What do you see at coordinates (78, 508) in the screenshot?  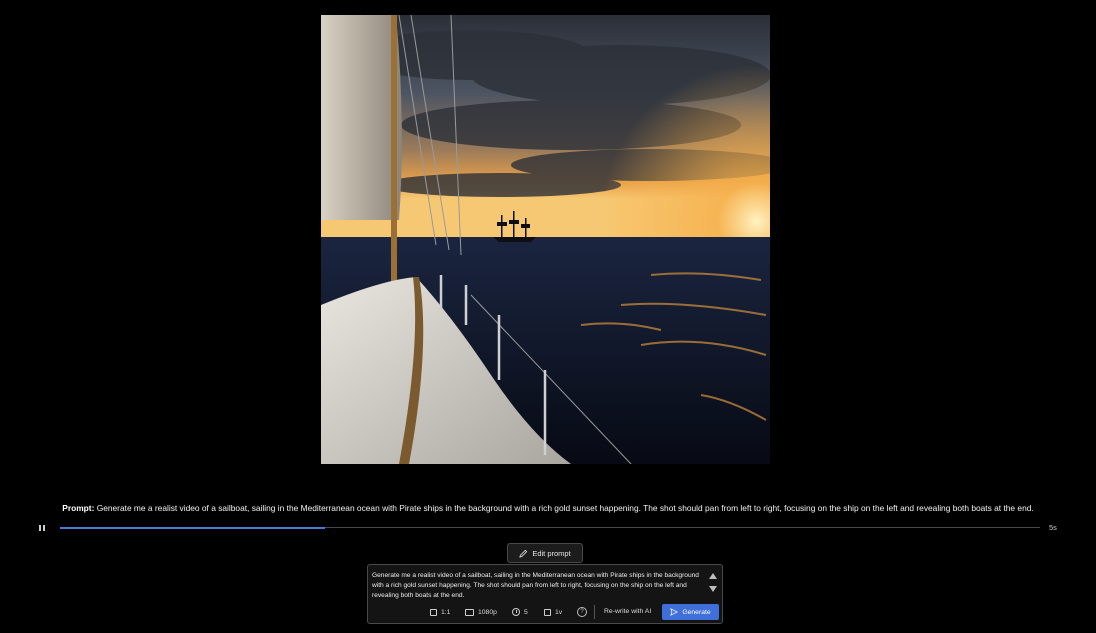 I see `prompt-caption-label: Prompt:` at bounding box center [78, 508].